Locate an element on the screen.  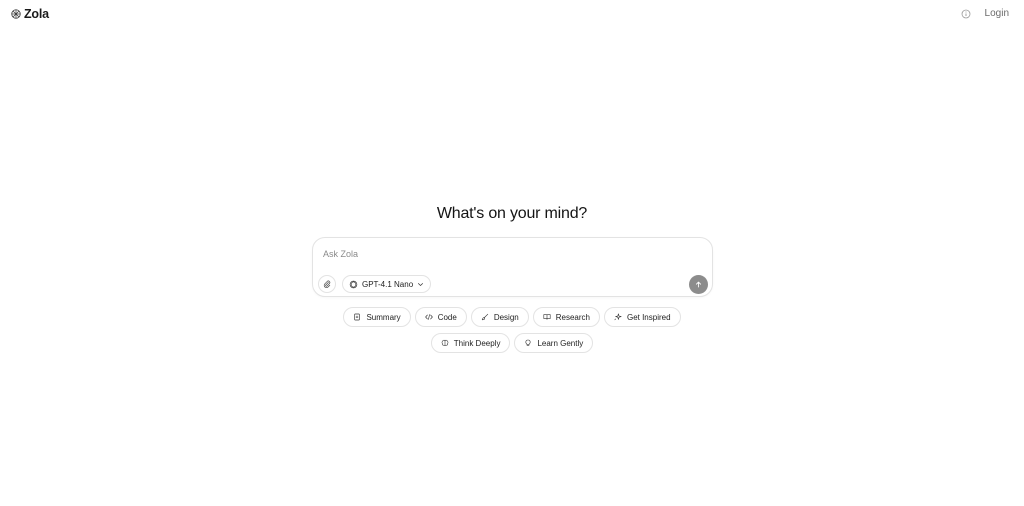
openai-icon is located at coordinates (353, 284).